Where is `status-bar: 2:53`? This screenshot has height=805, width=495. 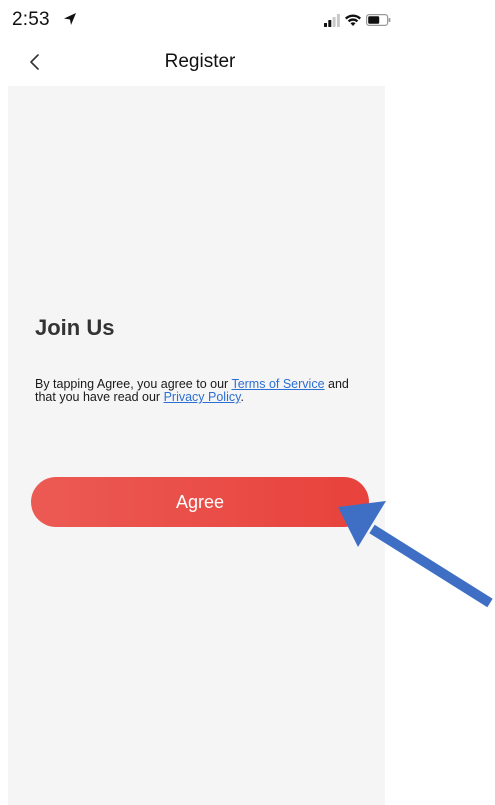
status-bar: 2:53 is located at coordinates (200, 20).